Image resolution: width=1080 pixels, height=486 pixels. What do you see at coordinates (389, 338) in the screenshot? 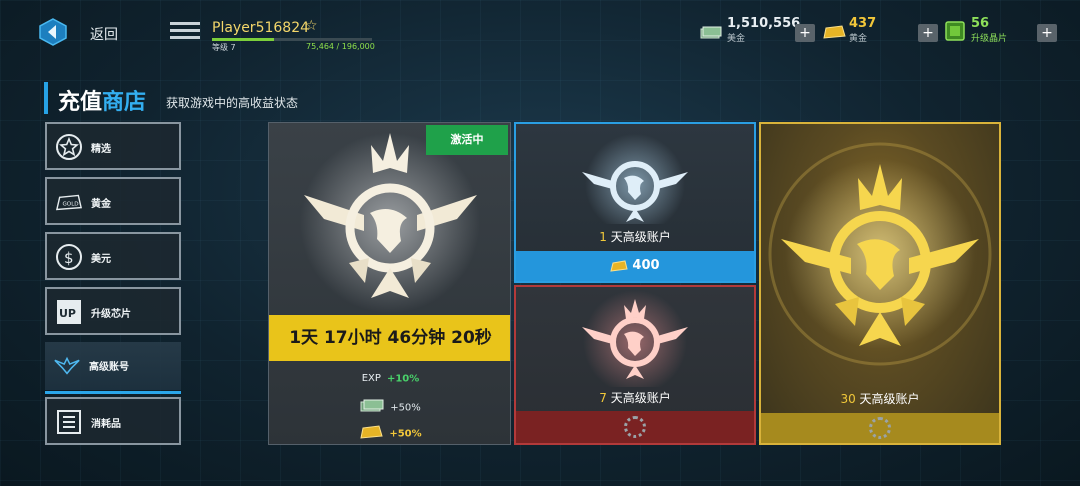
I see `premium-timer: 1天 17小时 46分钟 20秒` at bounding box center [389, 338].